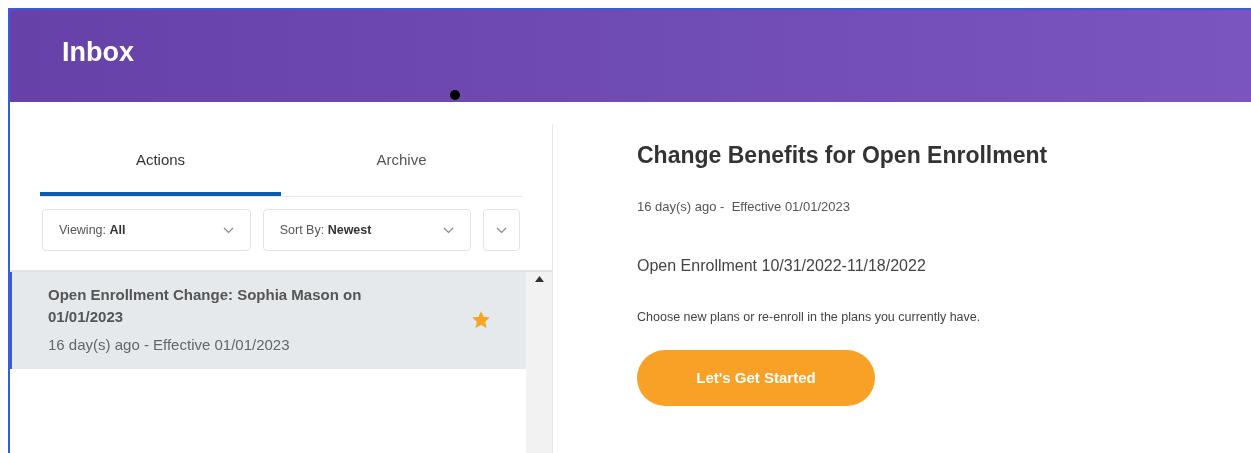  Describe the element at coordinates (146, 230) in the screenshot. I see `filter-dropdown: Viewing: All` at that location.